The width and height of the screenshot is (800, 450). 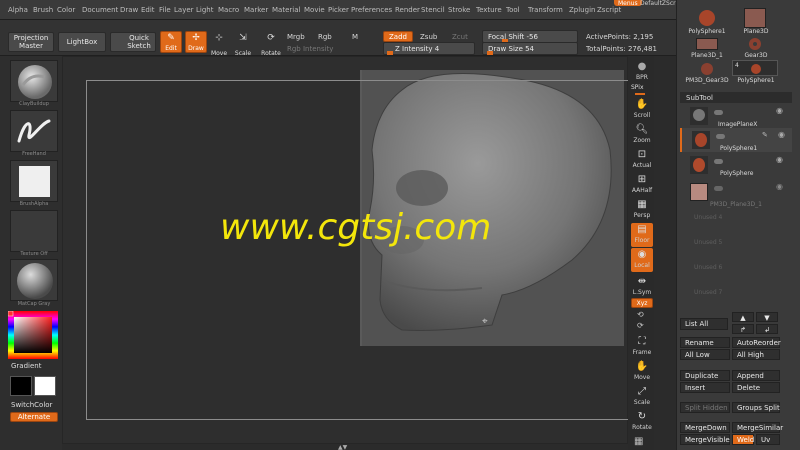 I want to click on split-hidden-button: Split Hidden, so click(x=705, y=407).